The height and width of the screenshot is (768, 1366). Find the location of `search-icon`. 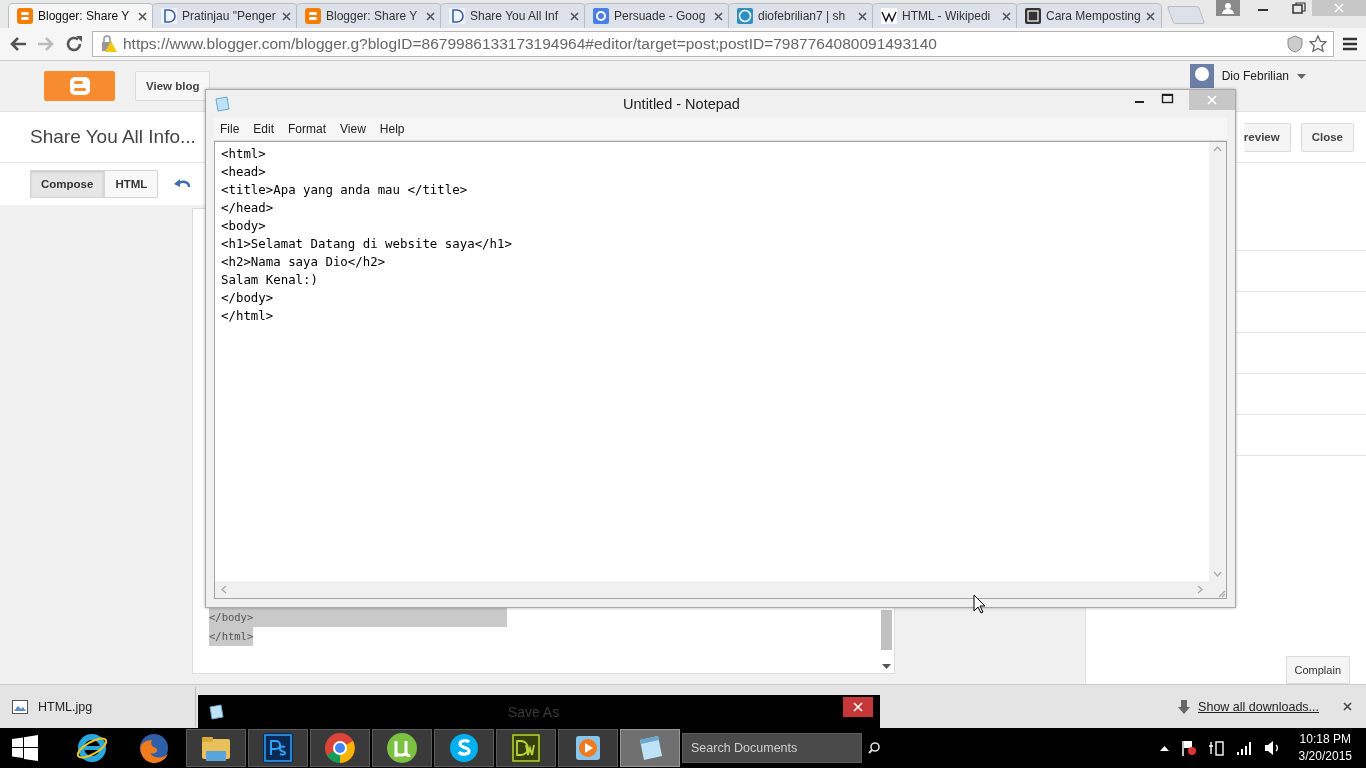

search-icon is located at coordinates (874, 748).